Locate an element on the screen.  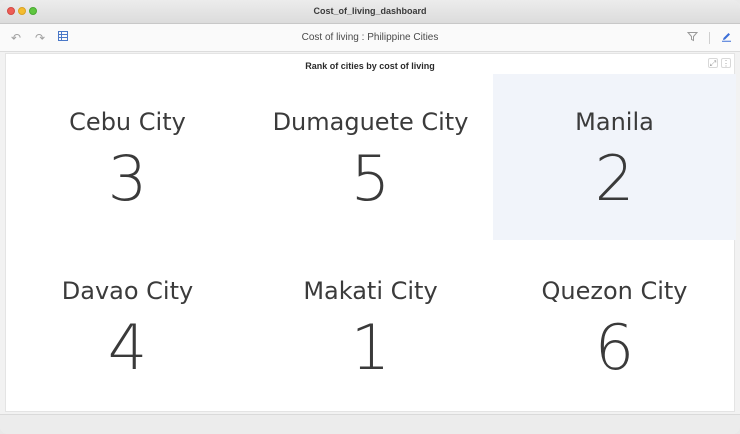
title-bar: Cost_of_living_dashboard is located at coordinates (370, 12).